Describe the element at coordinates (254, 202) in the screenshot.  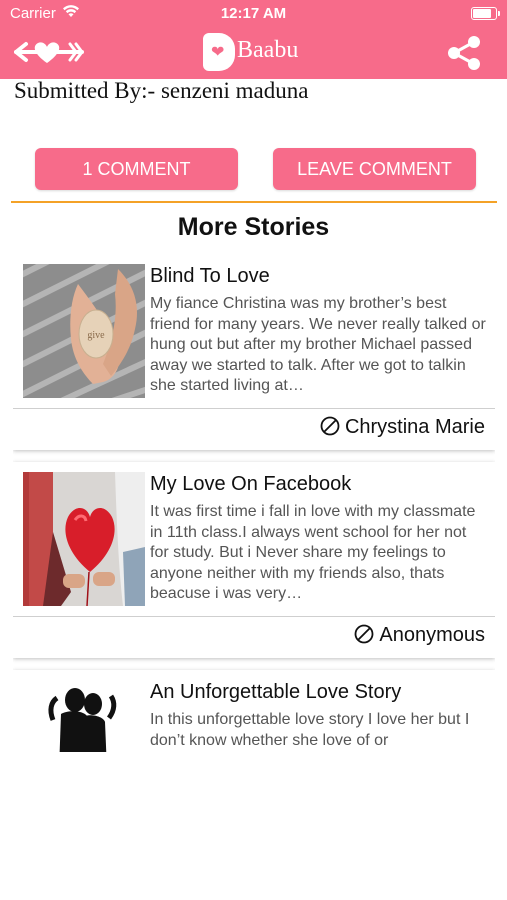
I see `section-divider` at that location.